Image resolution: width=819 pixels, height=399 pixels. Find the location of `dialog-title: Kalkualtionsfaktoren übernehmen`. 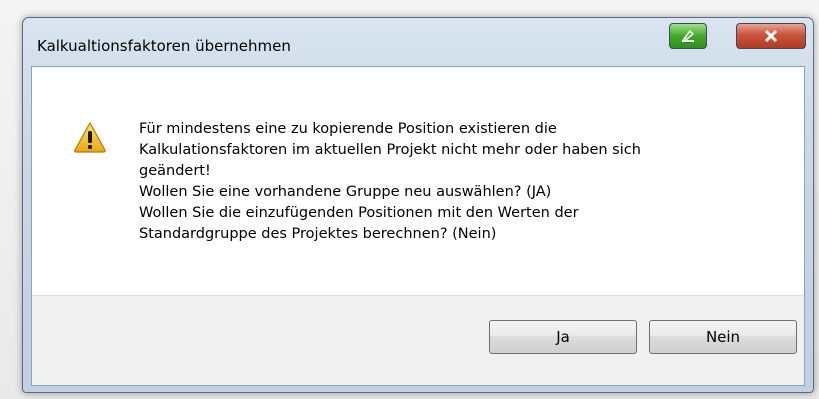

dialog-title: Kalkualtionsfaktoren übernehmen is located at coordinates (164, 46).